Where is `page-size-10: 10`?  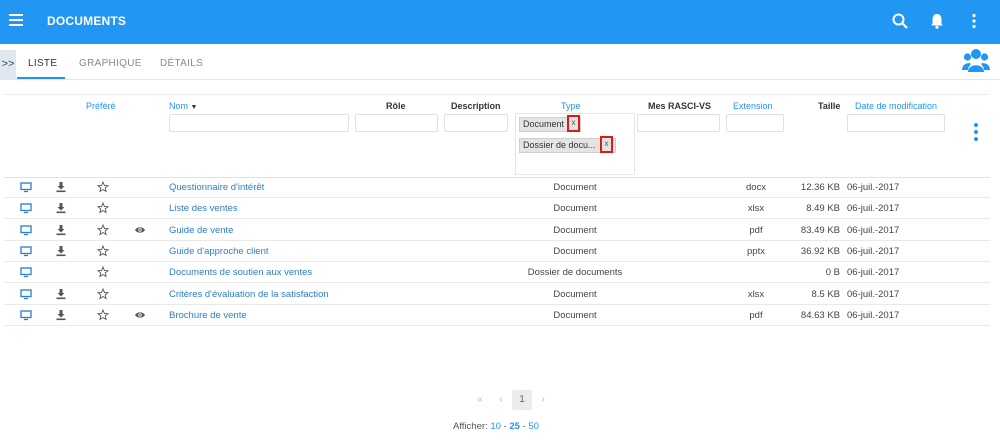
page-size-10: 10 is located at coordinates (495, 426).